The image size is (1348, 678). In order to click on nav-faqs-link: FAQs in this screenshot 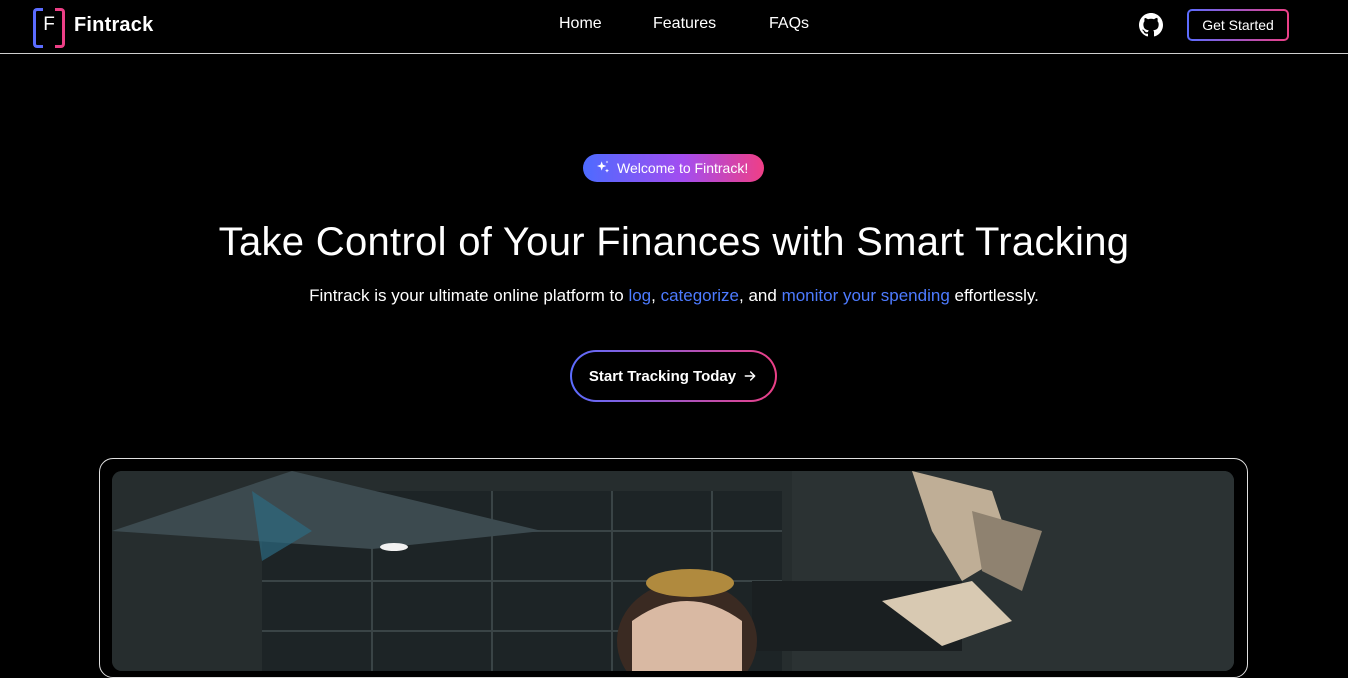, I will do `click(789, 24)`.